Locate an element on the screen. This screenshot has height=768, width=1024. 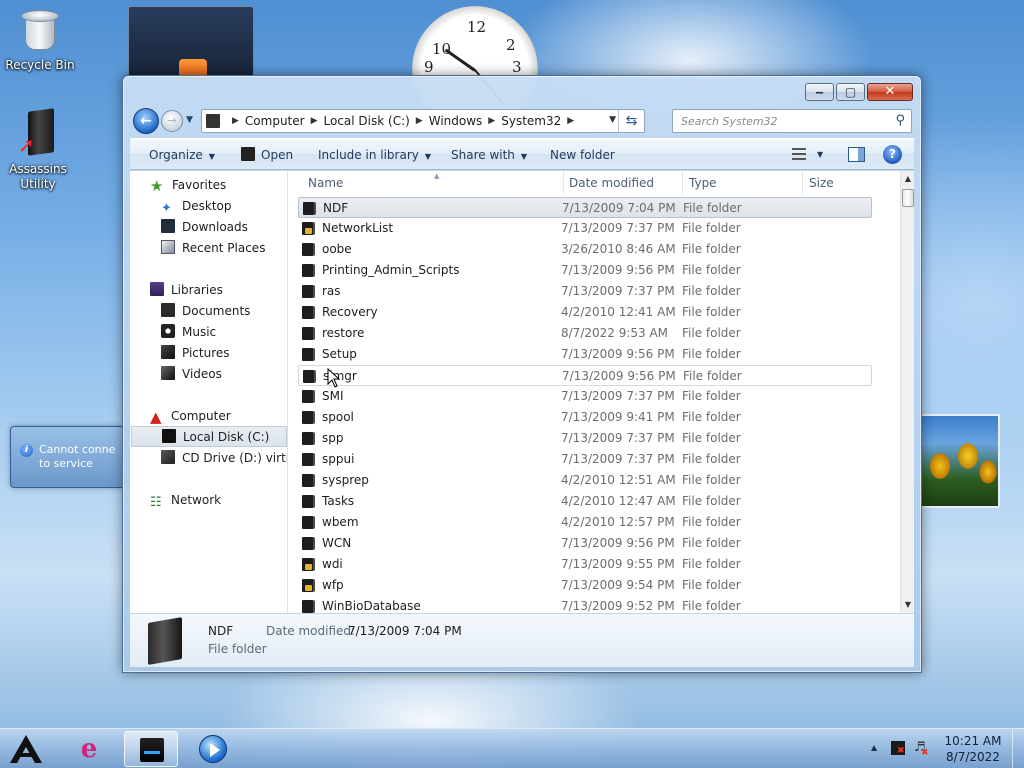
feed-headlines-gadget is located at coordinates (191, 42).